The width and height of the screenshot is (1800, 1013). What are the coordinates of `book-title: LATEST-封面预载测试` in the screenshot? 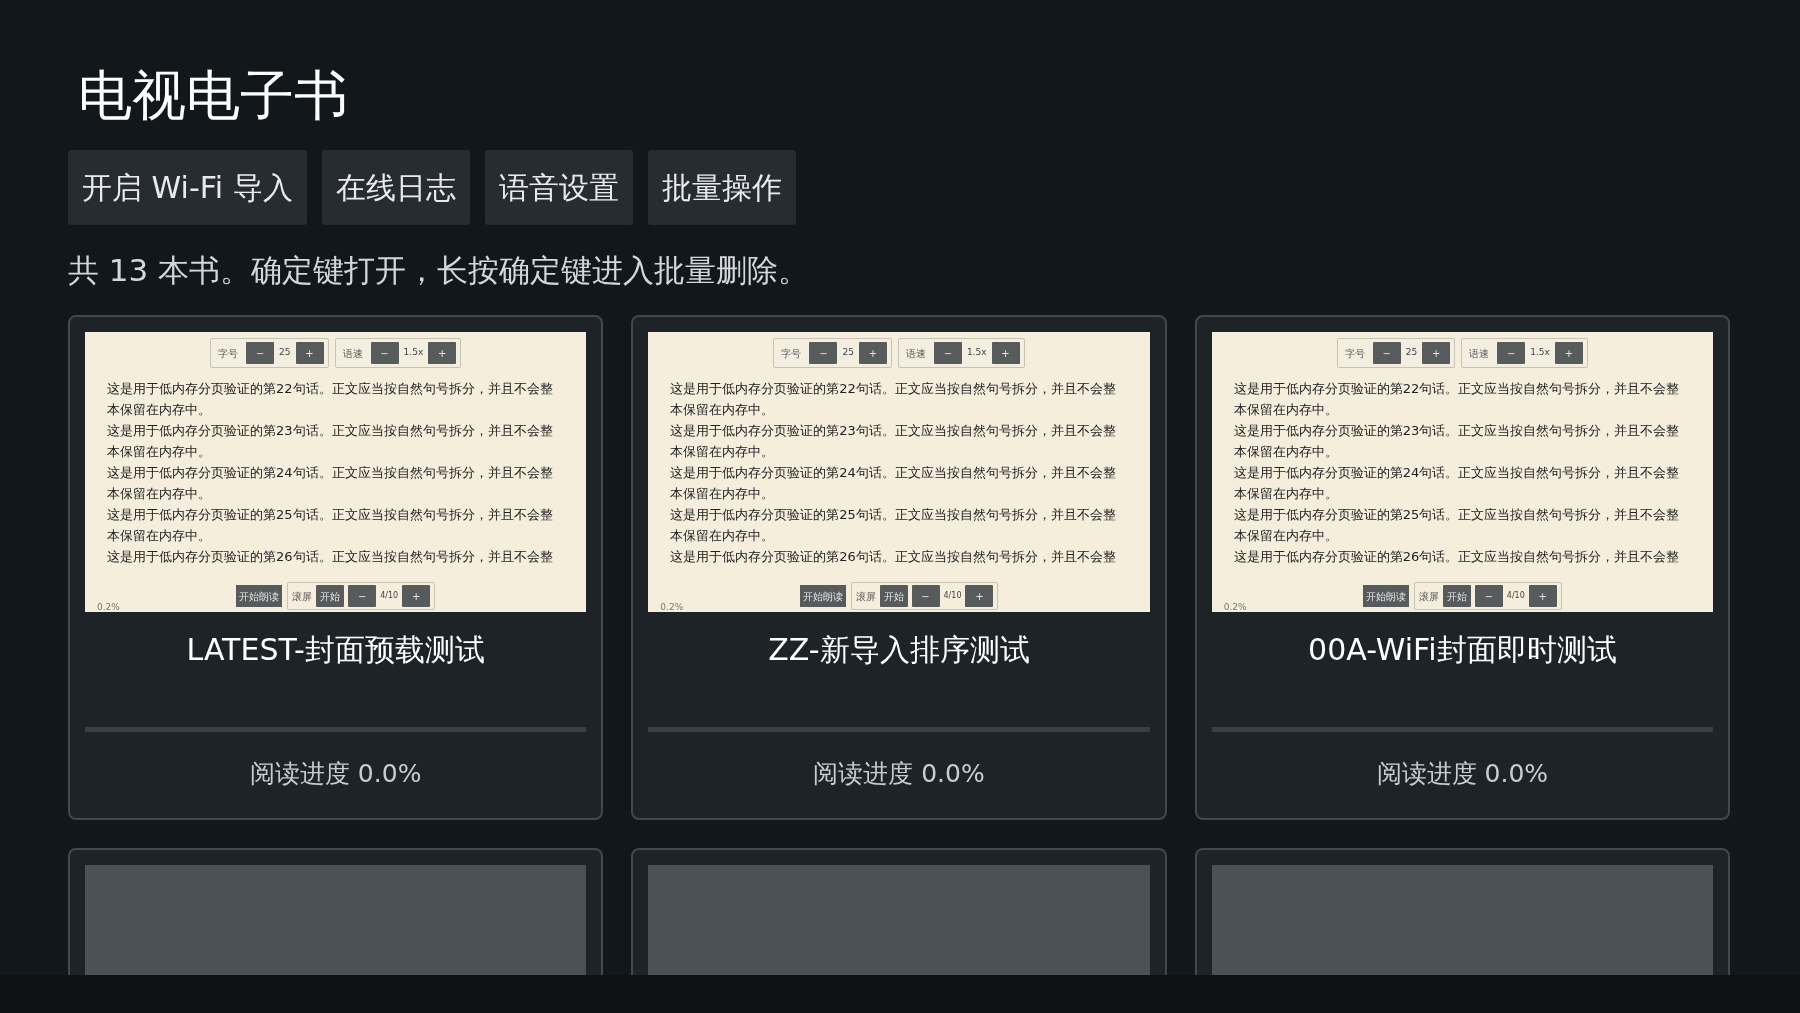 It's located at (335, 650).